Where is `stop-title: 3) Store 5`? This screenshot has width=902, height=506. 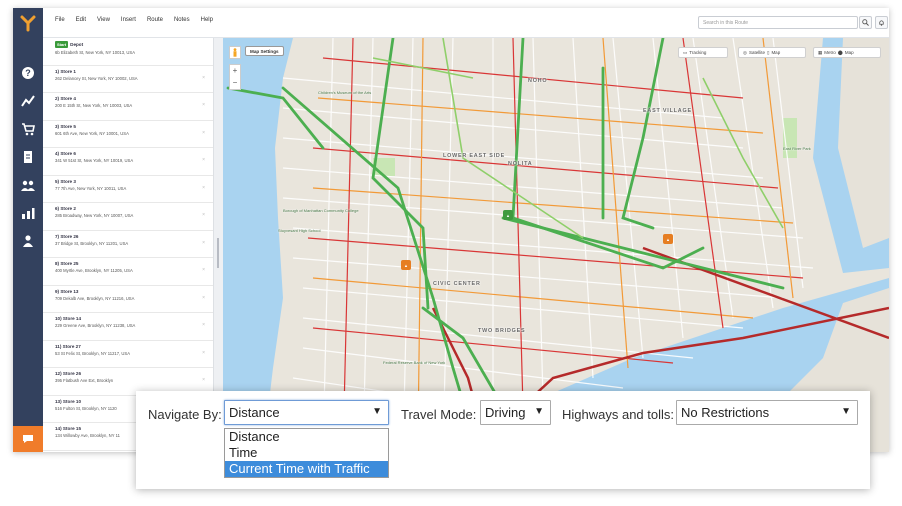 stop-title: 3) Store 5 is located at coordinates (65, 126).